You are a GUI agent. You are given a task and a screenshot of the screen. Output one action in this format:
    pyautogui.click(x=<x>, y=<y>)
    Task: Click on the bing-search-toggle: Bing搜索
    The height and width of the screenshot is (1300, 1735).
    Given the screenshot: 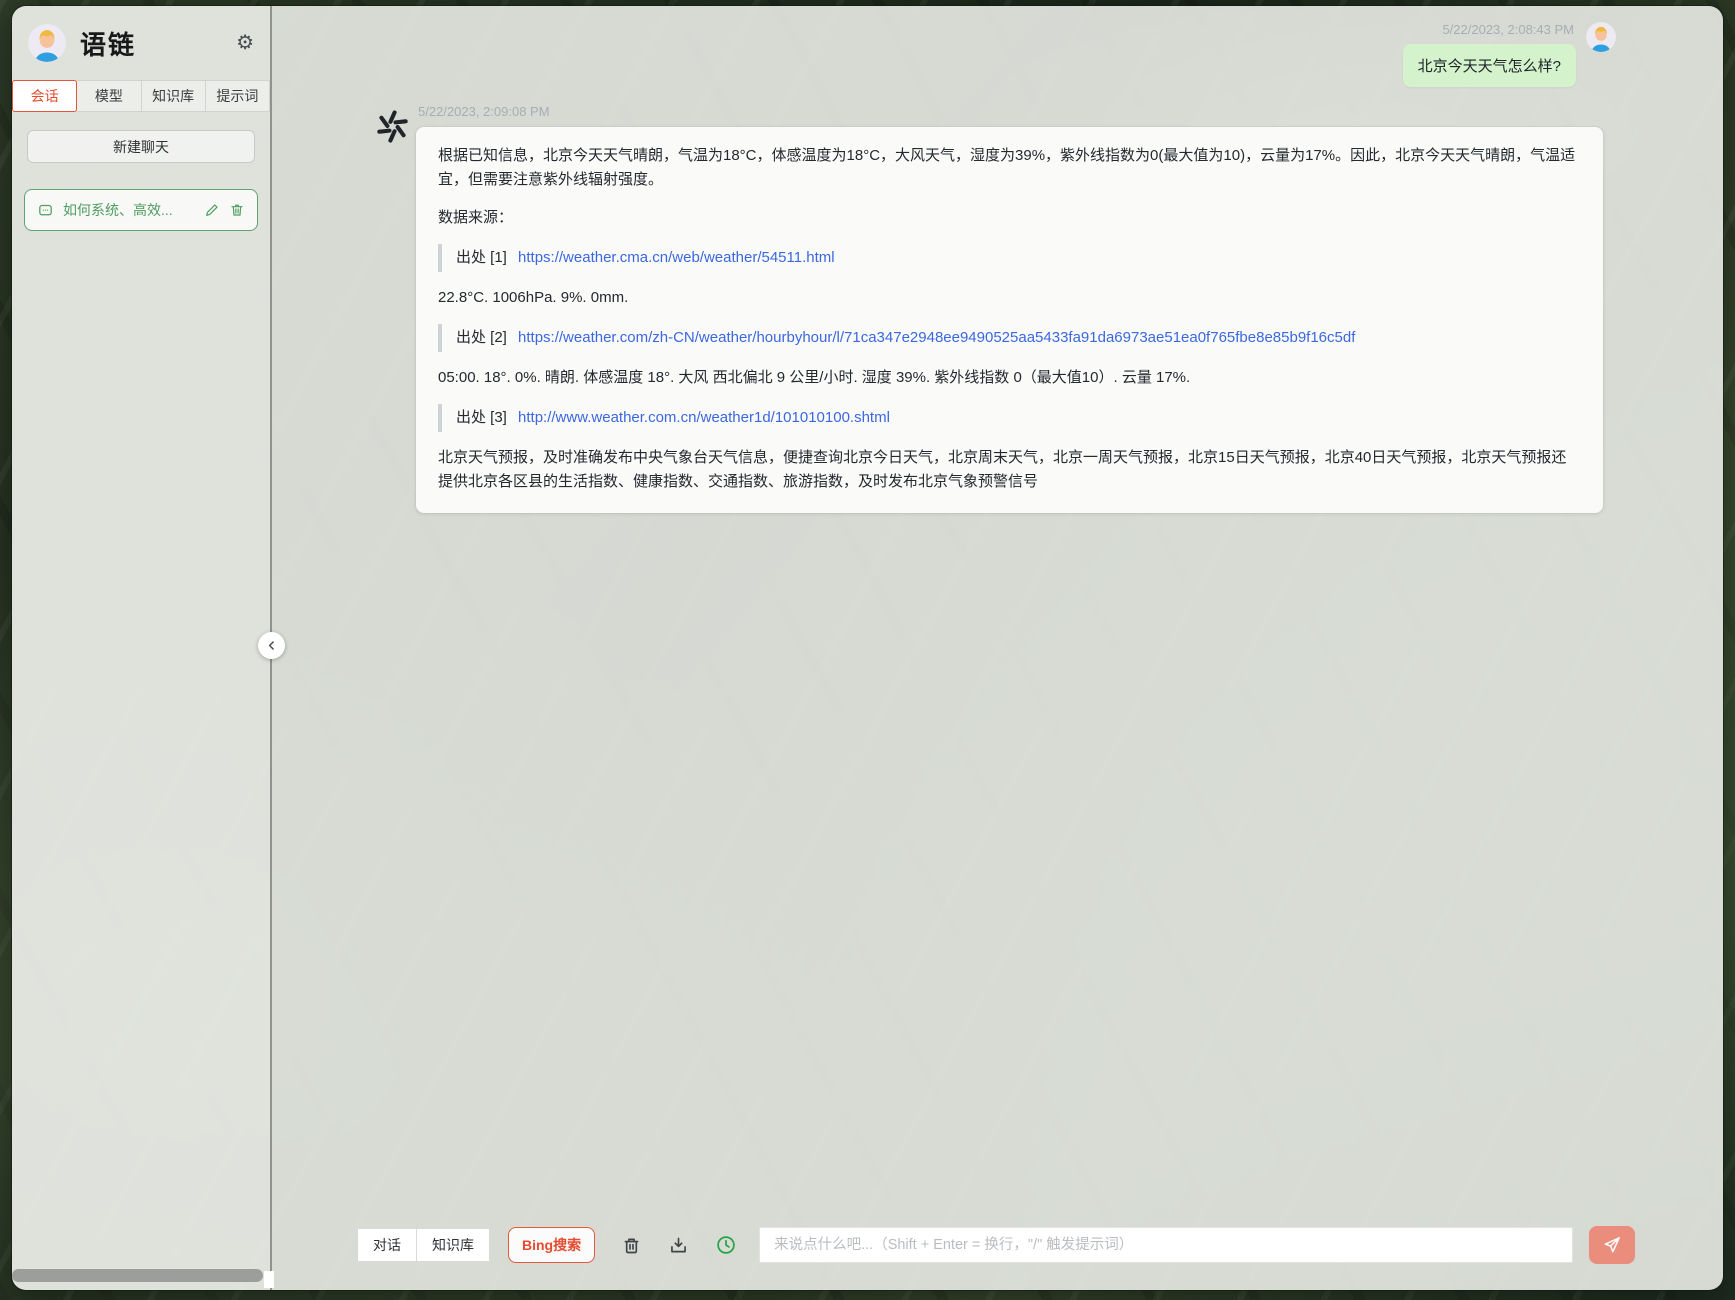 What is the action you would take?
    pyautogui.click(x=552, y=1245)
    